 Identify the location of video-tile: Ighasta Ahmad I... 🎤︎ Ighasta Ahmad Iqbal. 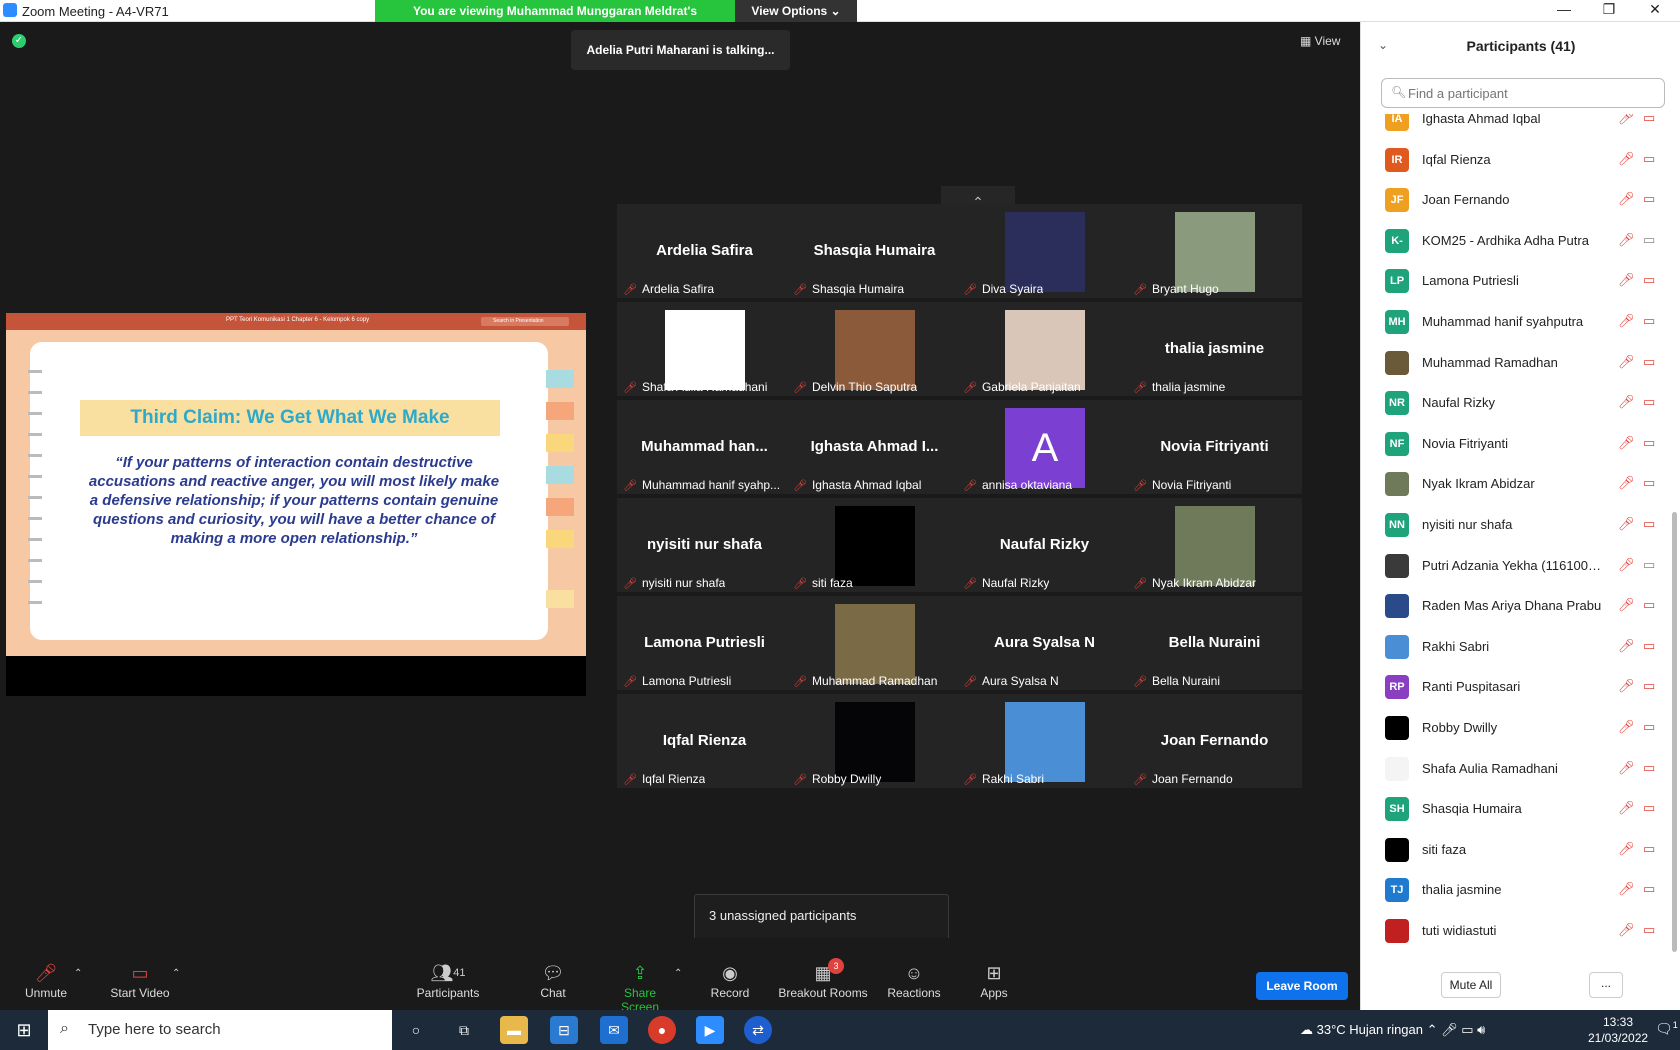
(874, 447).